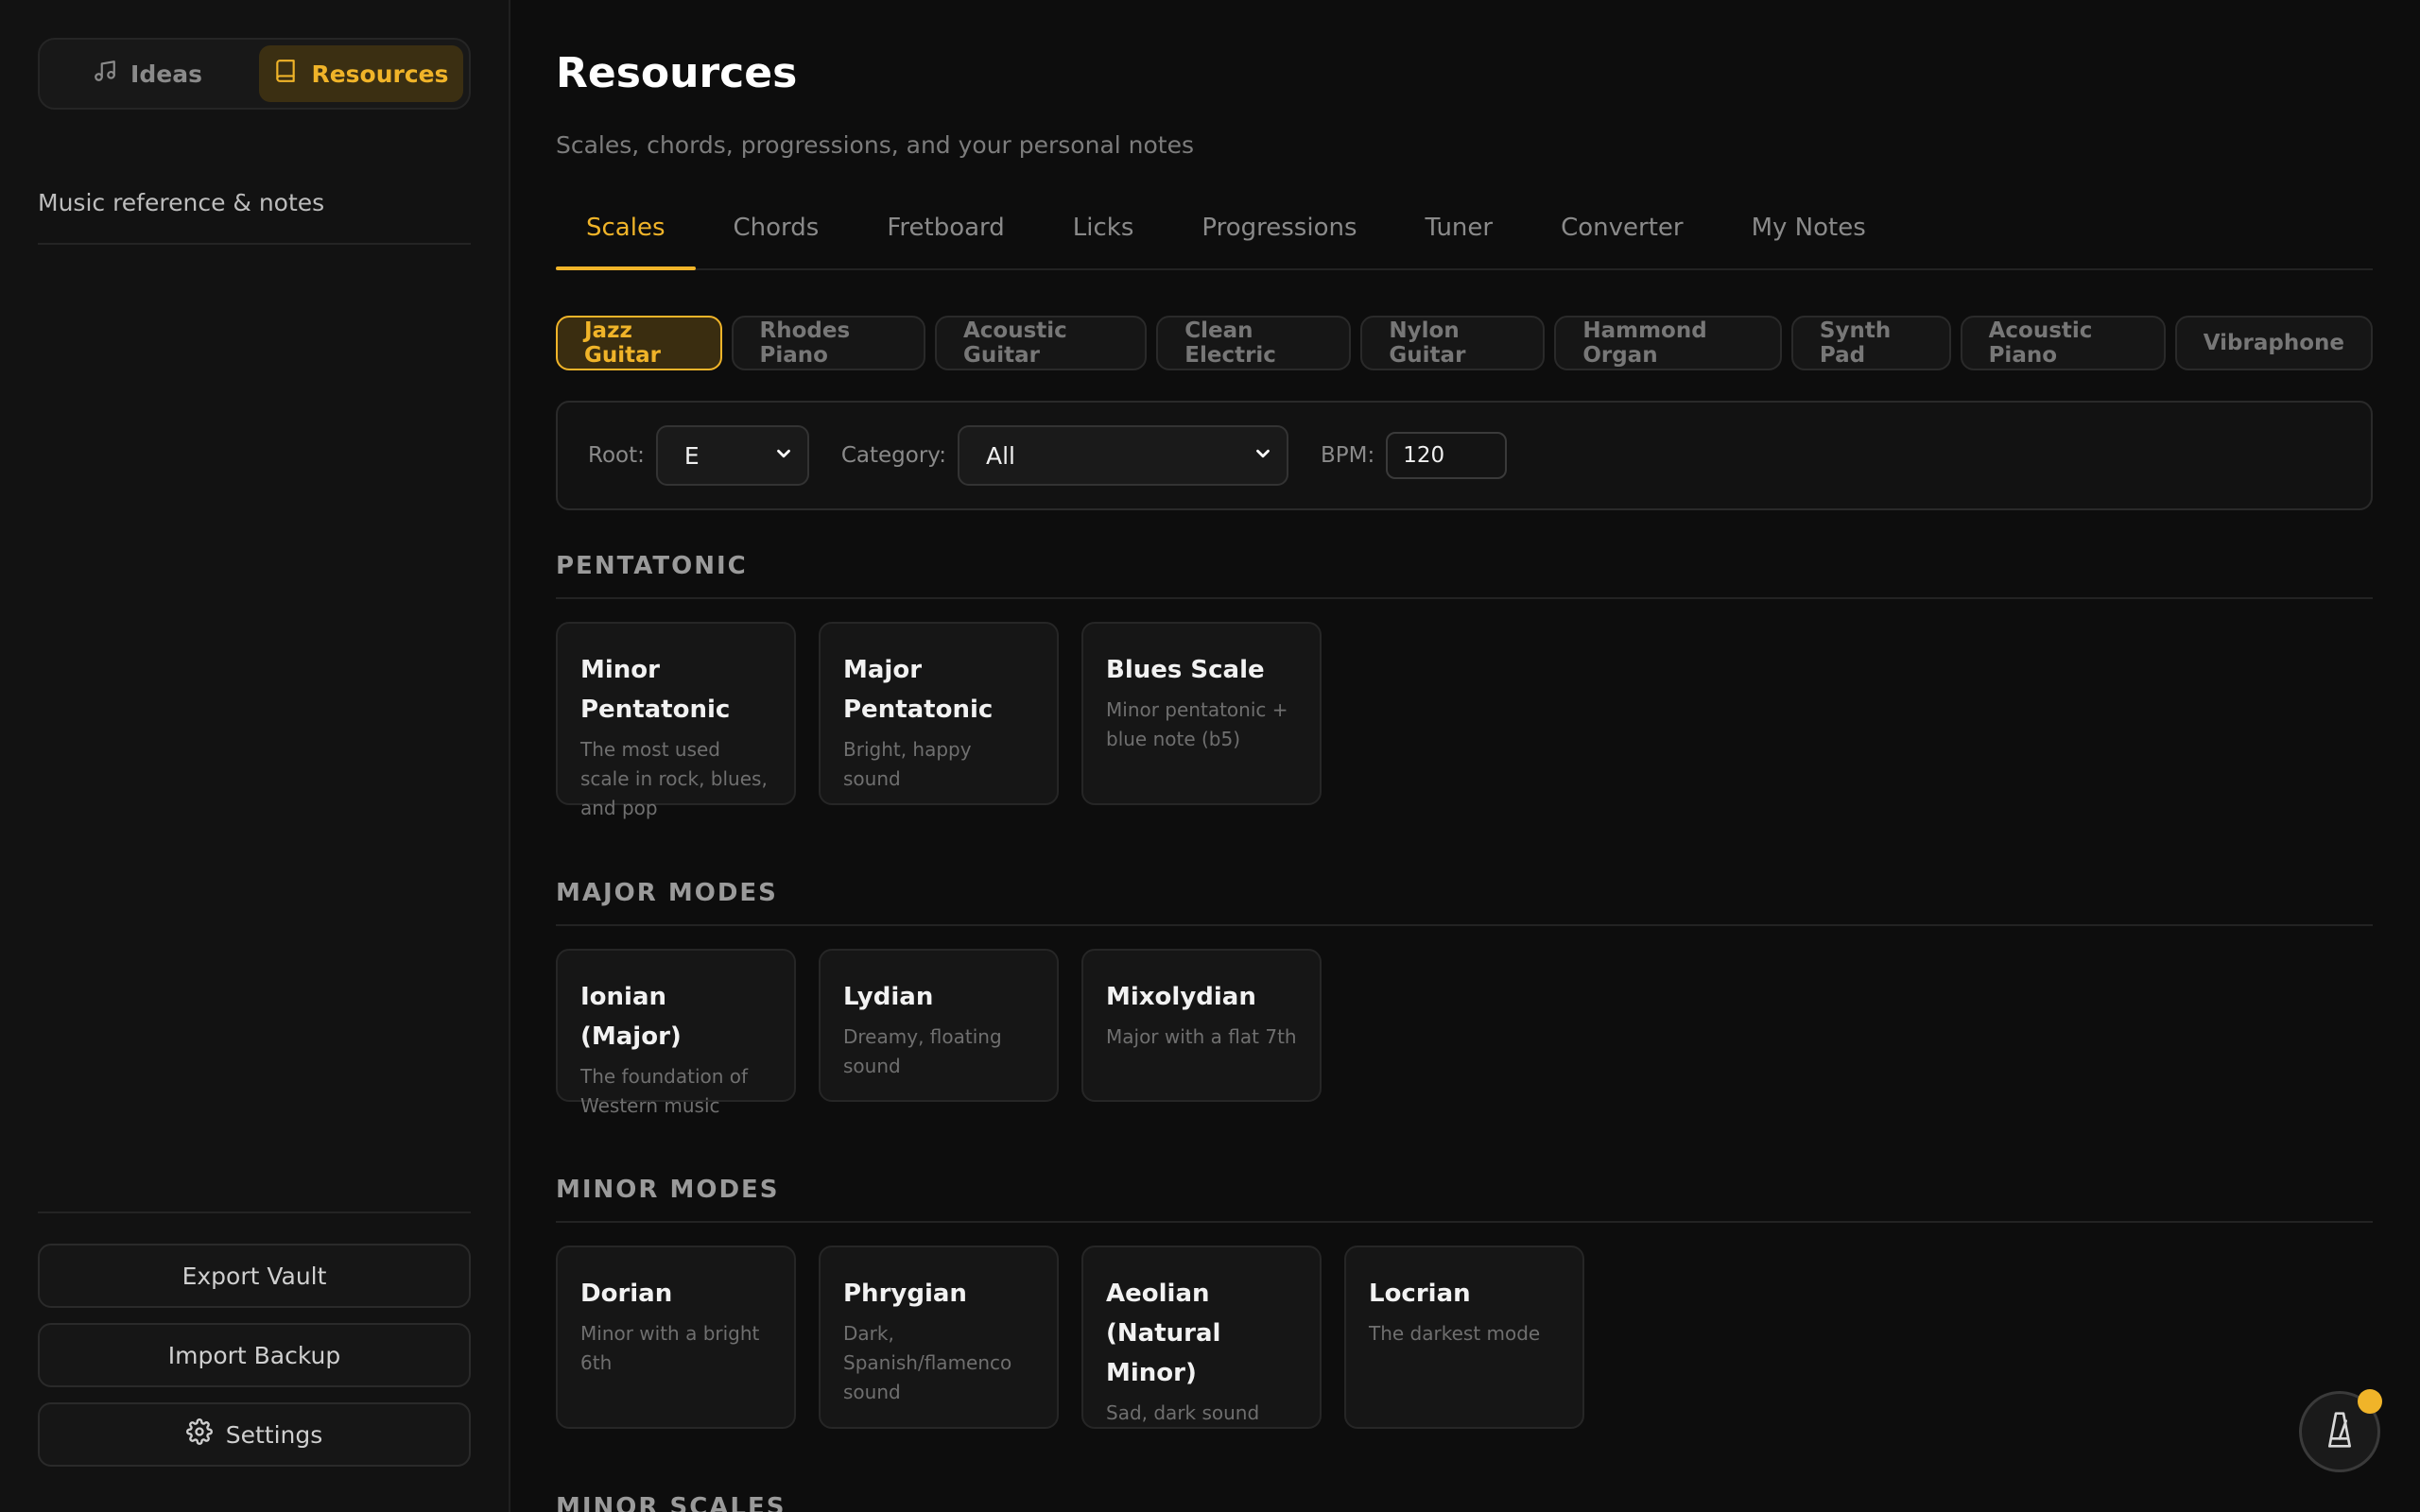  I want to click on scale-card: Locrian The darkest mode, so click(1464, 1337).